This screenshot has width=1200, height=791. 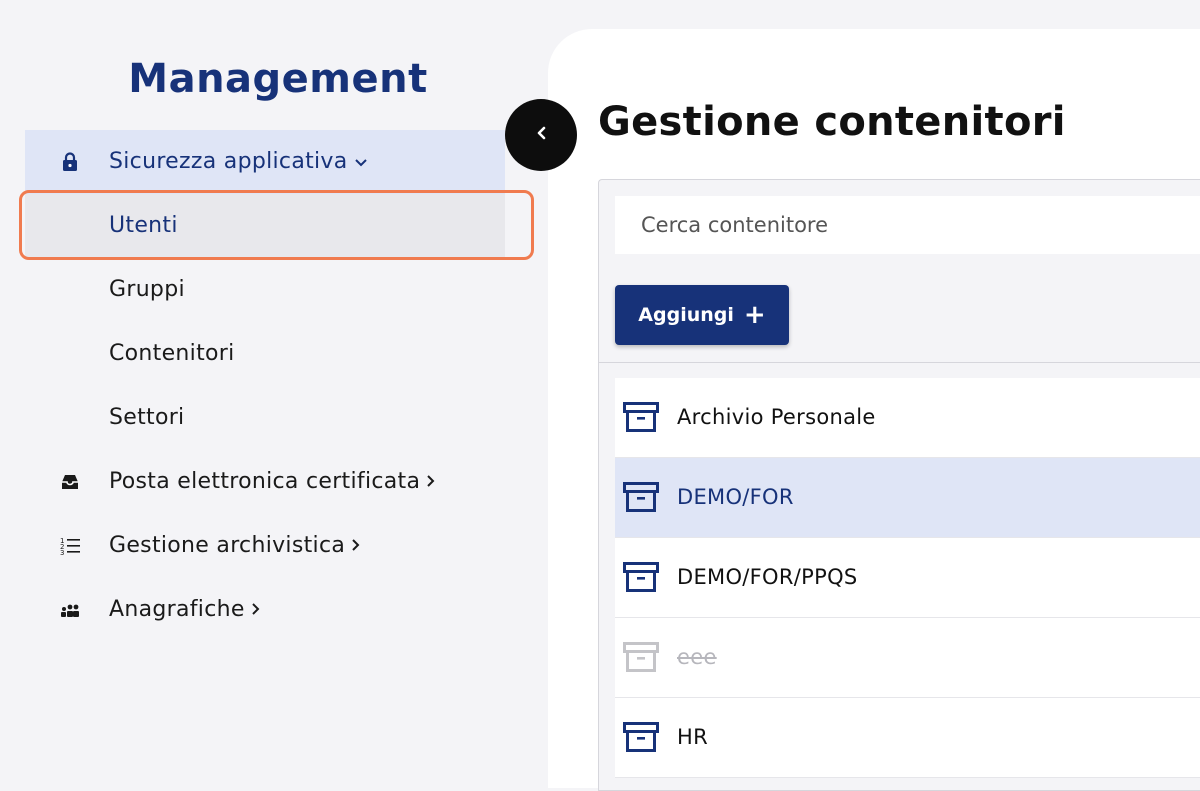 What do you see at coordinates (265, 418) in the screenshot?
I see `sidebar-item-settori: Settori` at bounding box center [265, 418].